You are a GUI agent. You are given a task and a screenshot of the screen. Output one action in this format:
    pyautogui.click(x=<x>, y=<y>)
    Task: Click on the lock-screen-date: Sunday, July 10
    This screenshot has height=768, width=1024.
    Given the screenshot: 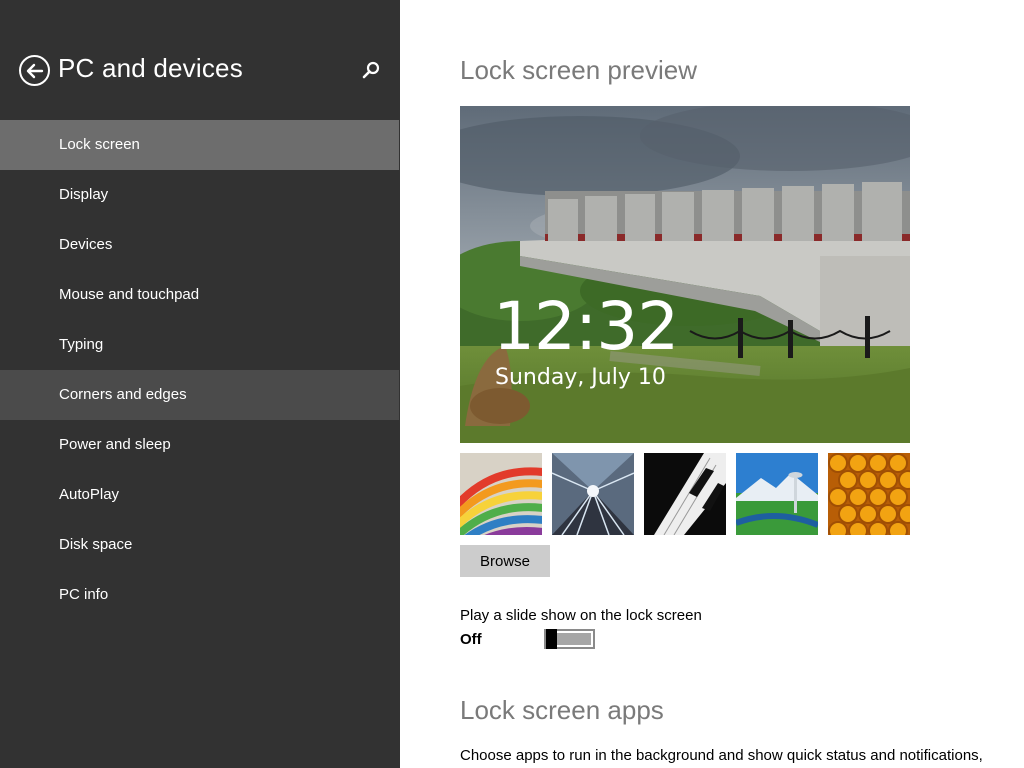 What is the action you would take?
    pyautogui.click(x=580, y=377)
    